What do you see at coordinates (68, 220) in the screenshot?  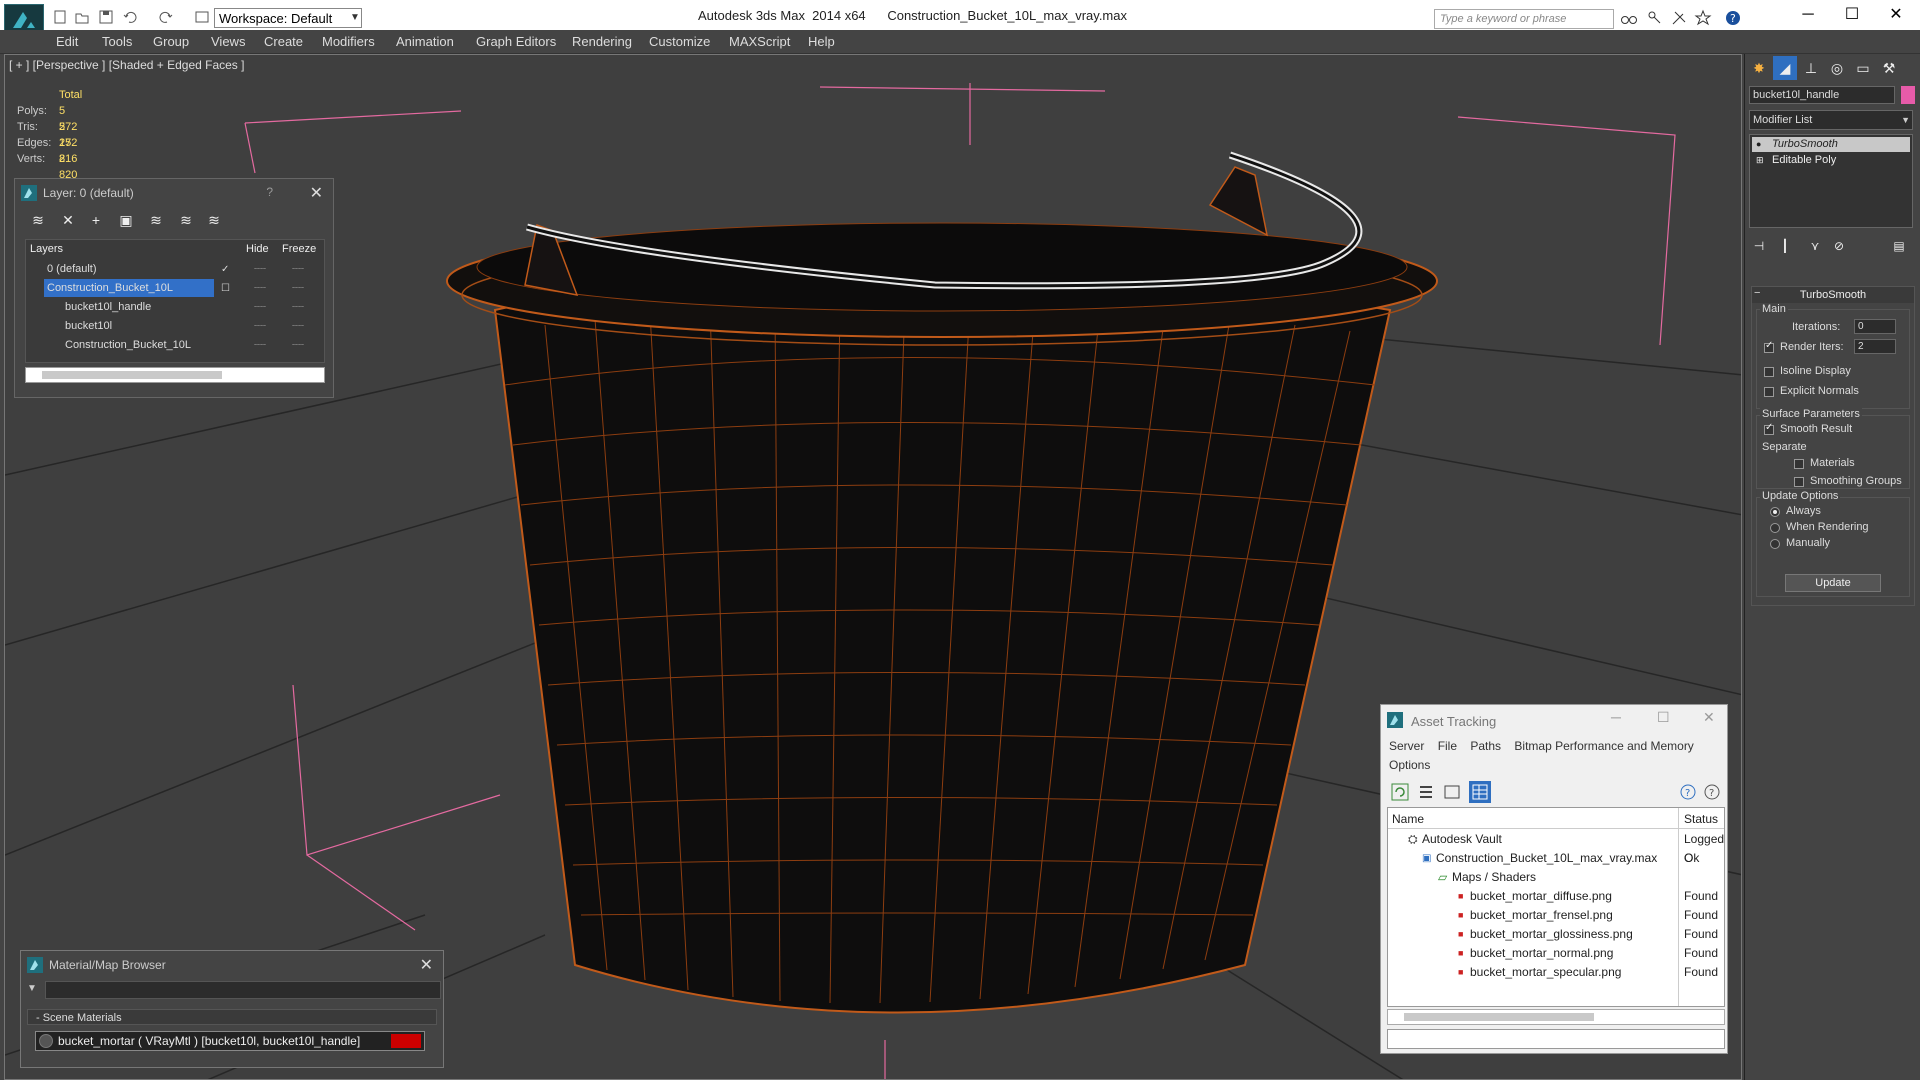 I see `delete-layer-icon: ✕` at bounding box center [68, 220].